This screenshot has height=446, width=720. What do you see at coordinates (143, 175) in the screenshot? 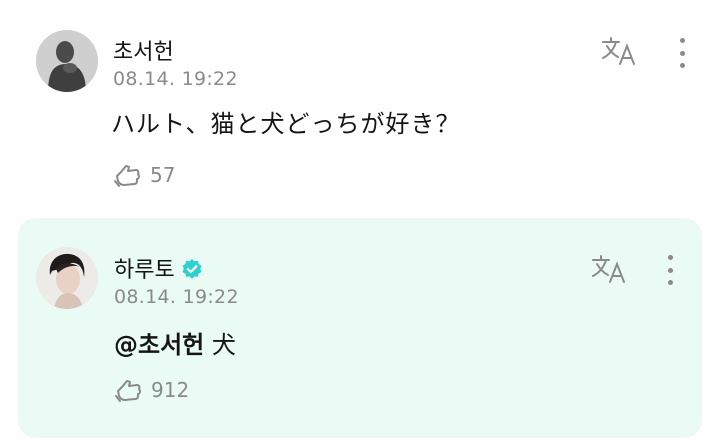
I see `like-button: 57` at bounding box center [143, 175].